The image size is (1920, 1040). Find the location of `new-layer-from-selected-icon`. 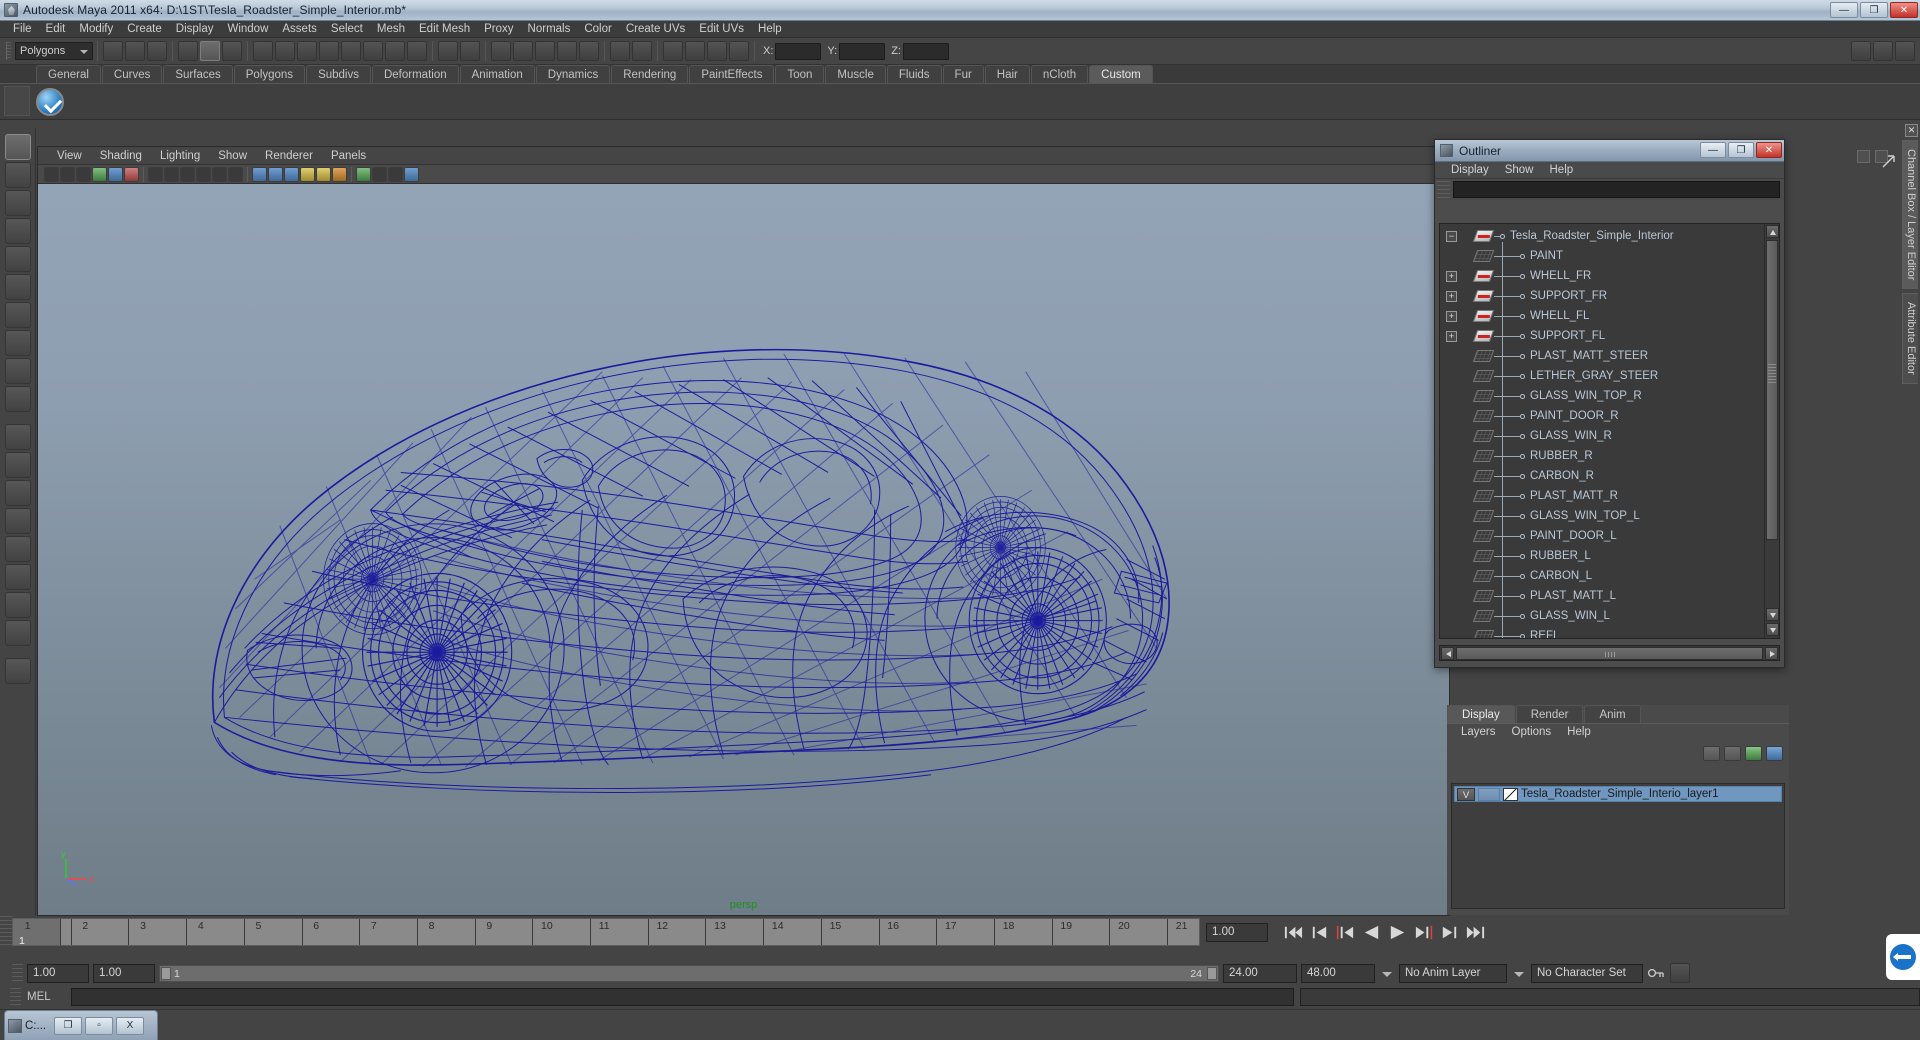

new-layer-from-selected-icon is located at coordinates (1732, 753).